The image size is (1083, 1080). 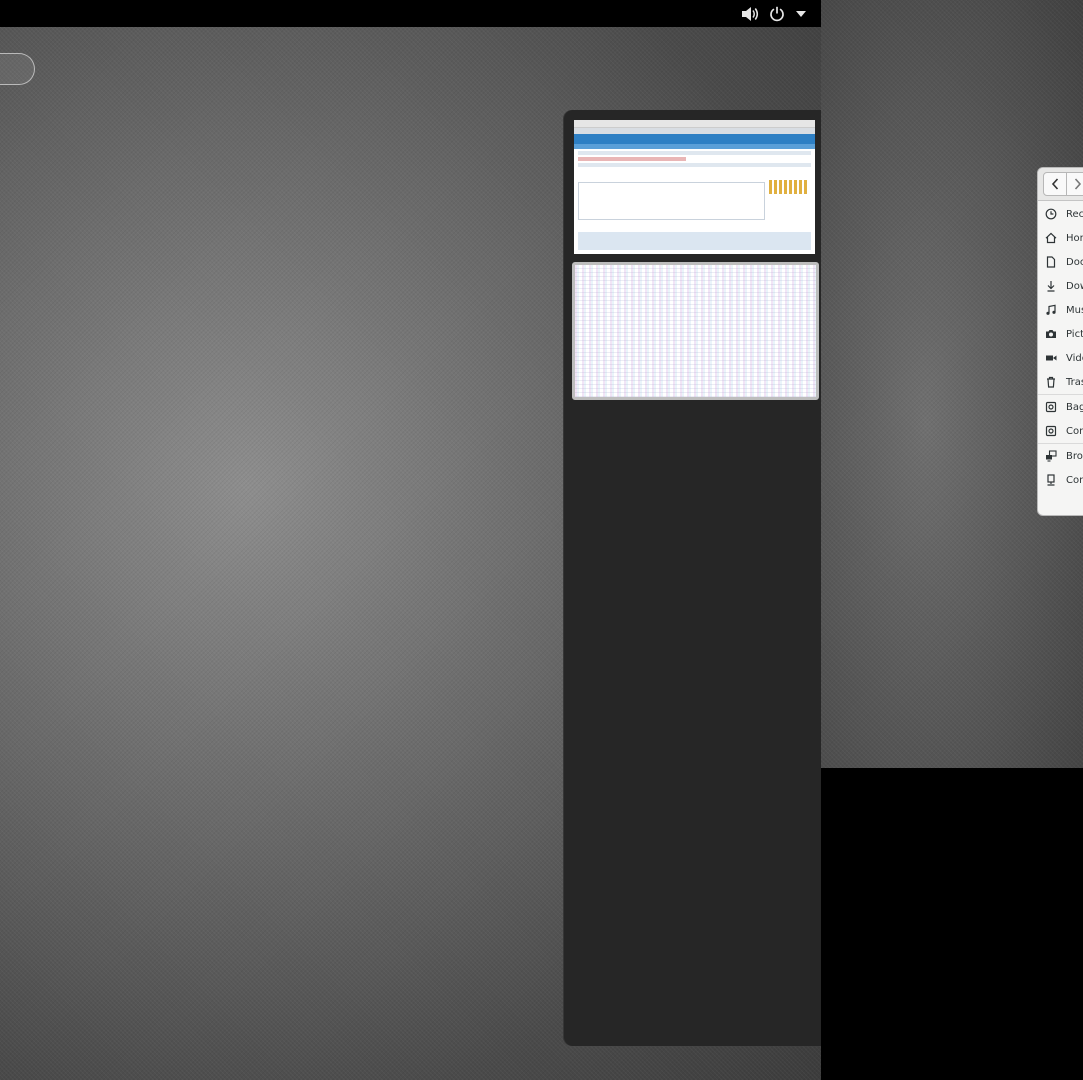 What do you see at coordinates (17, 69) in the screenshot?
I see `search-entry` at bounding box center [17, 69].